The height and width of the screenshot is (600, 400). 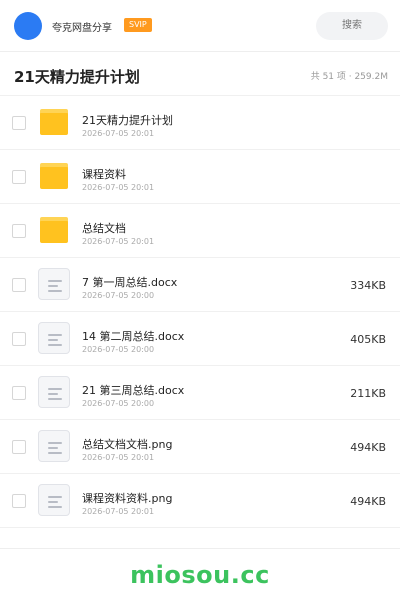 What do you see at coordinates (200, 177) in the screenshot?
I see `file-row: 课程资料 2026-07-05 20:01` at bounding box center [200, 177].